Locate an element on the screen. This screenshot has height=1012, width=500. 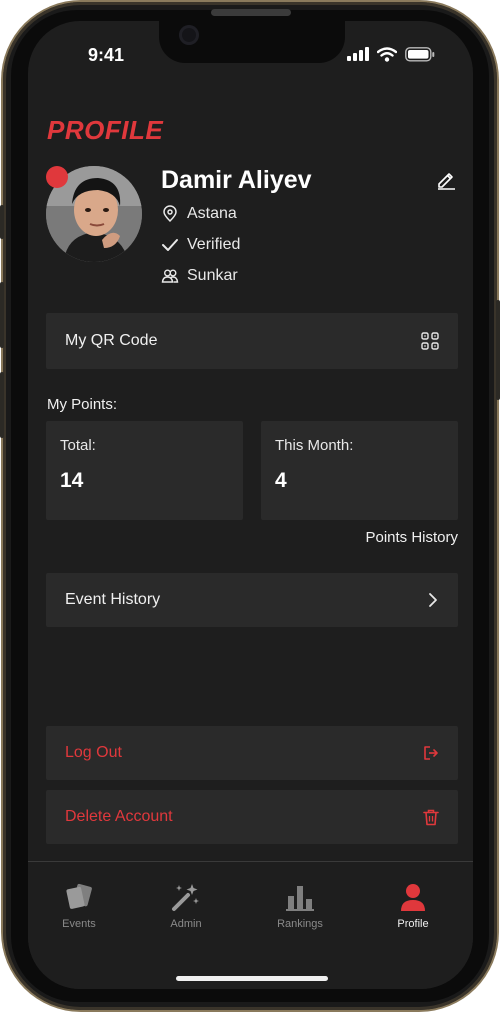
page-title: PROFILE is located at coordinates (105, 130).